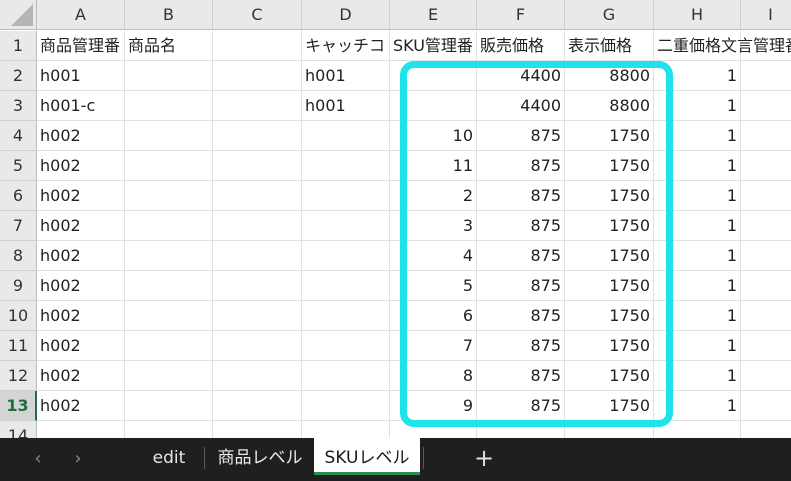 The image size is (791, 481). What do you see at coordinates (697, 76) in the screenshot?
I see `cell-h2: 1` at bounding box center [697, 76].